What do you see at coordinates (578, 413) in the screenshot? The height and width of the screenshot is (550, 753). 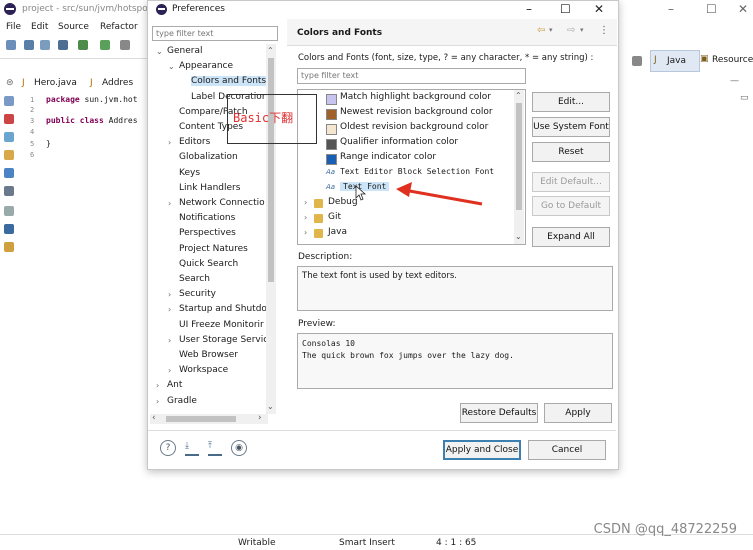 I see `apply-button: Apply` at bounding box center [578, 413].